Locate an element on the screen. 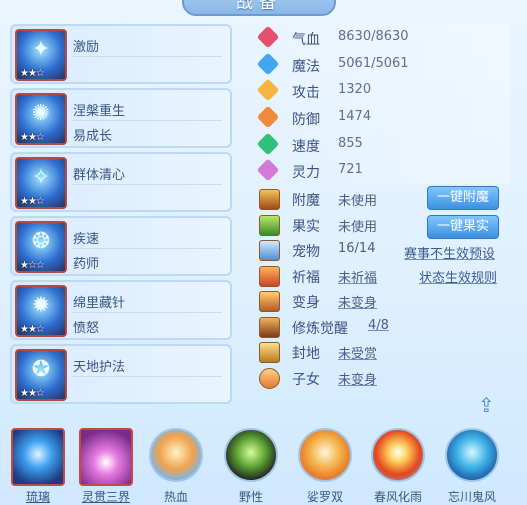 Image resolution: width=527 pixels, height=505 pixels. liuli-icon is located at coordinates (38, 457).